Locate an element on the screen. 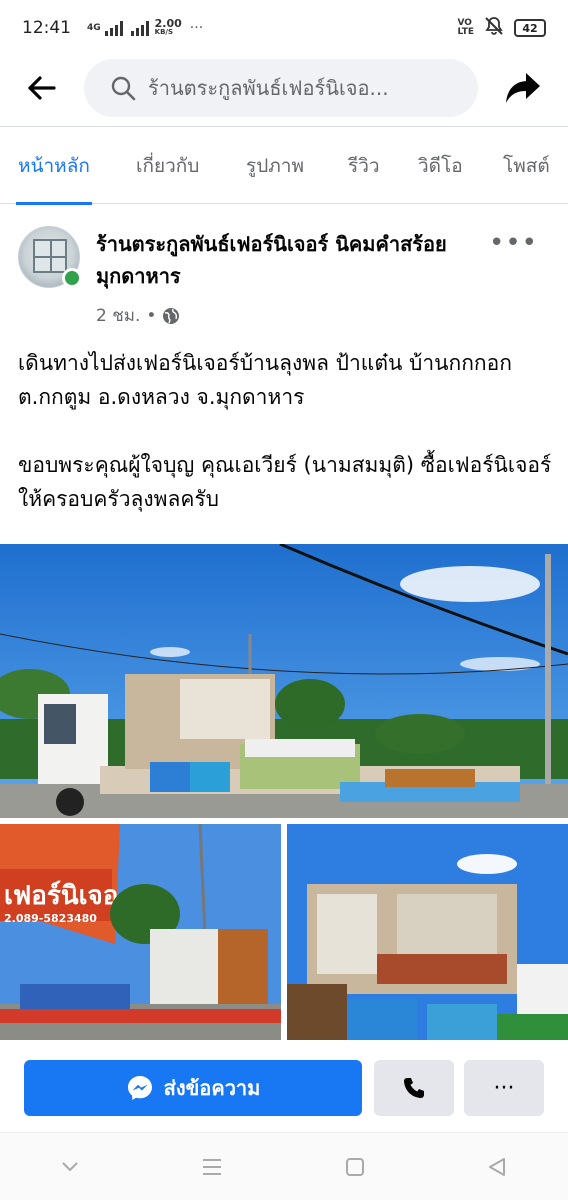 The height and width of the screenshot is (1200, 568). post-time: 2 ชม. is located at coordinates (118, 315).